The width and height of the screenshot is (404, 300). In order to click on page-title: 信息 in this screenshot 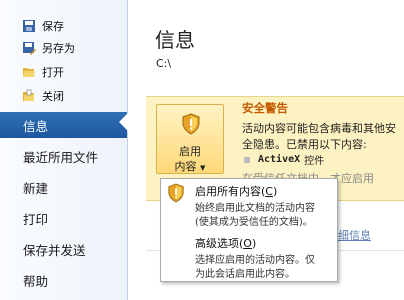, I will do `click(175, 40)`.